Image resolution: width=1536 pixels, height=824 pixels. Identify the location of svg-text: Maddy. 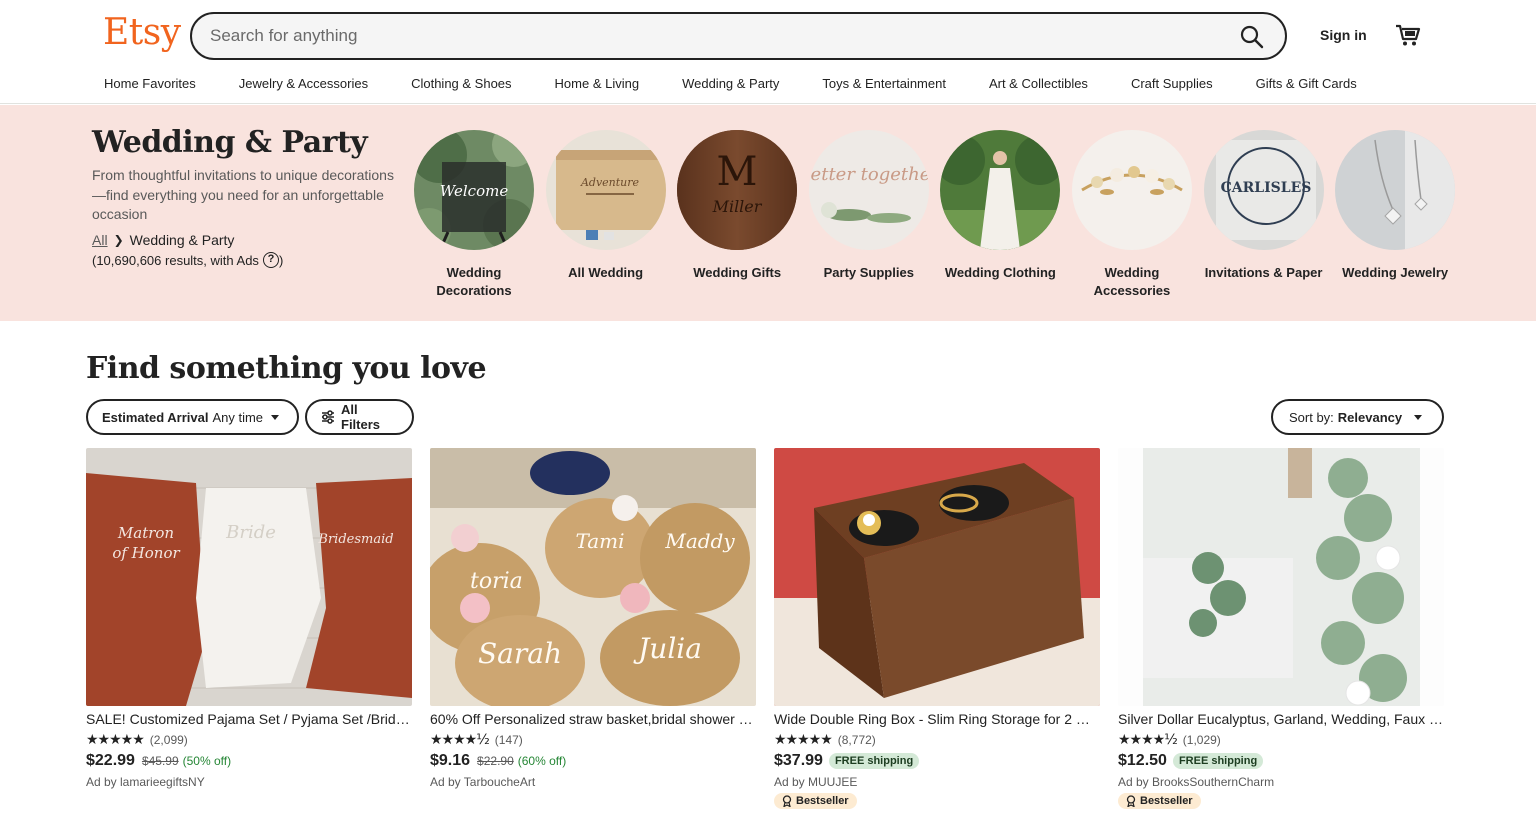
(699, 541).